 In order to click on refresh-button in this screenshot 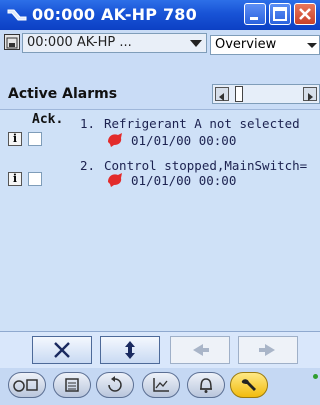, I will do `click(130, 350)`.